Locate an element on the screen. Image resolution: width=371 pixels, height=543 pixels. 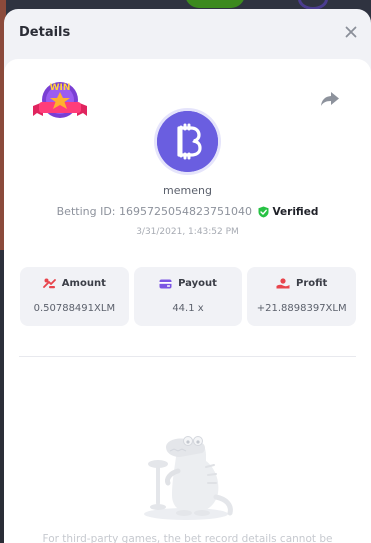
stat-card-payout: Payout 44.1 x is located at coordinates (188, 296).